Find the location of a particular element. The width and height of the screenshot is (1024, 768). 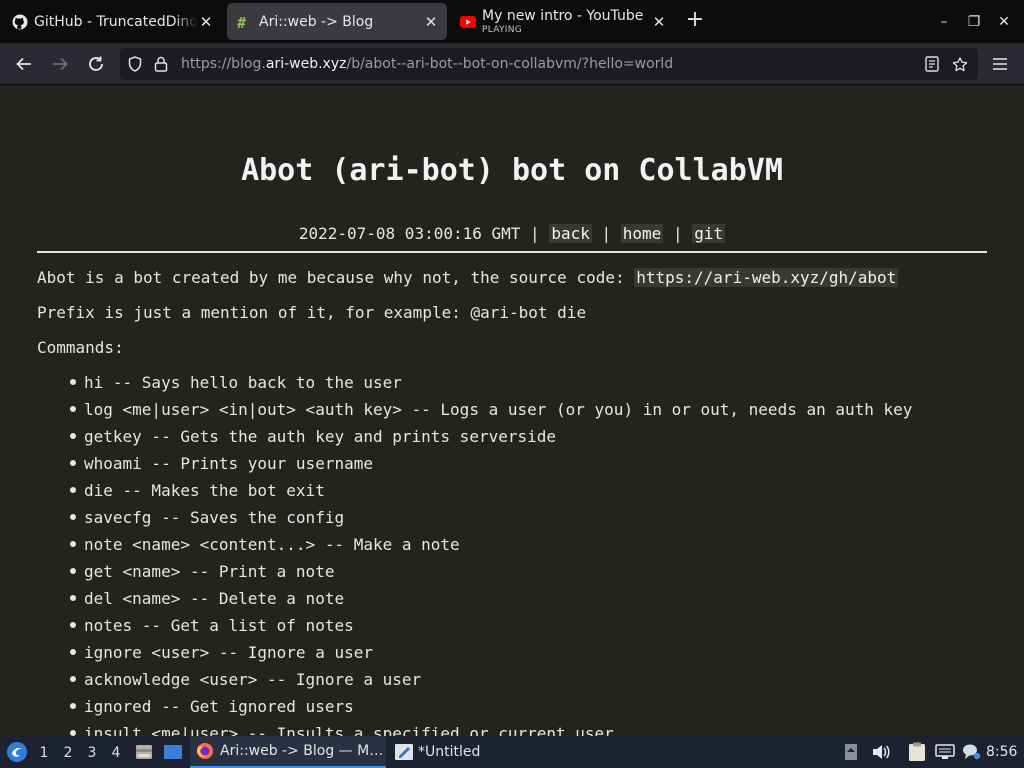

ari-web-icon: # is located at coordinates (245, 22).